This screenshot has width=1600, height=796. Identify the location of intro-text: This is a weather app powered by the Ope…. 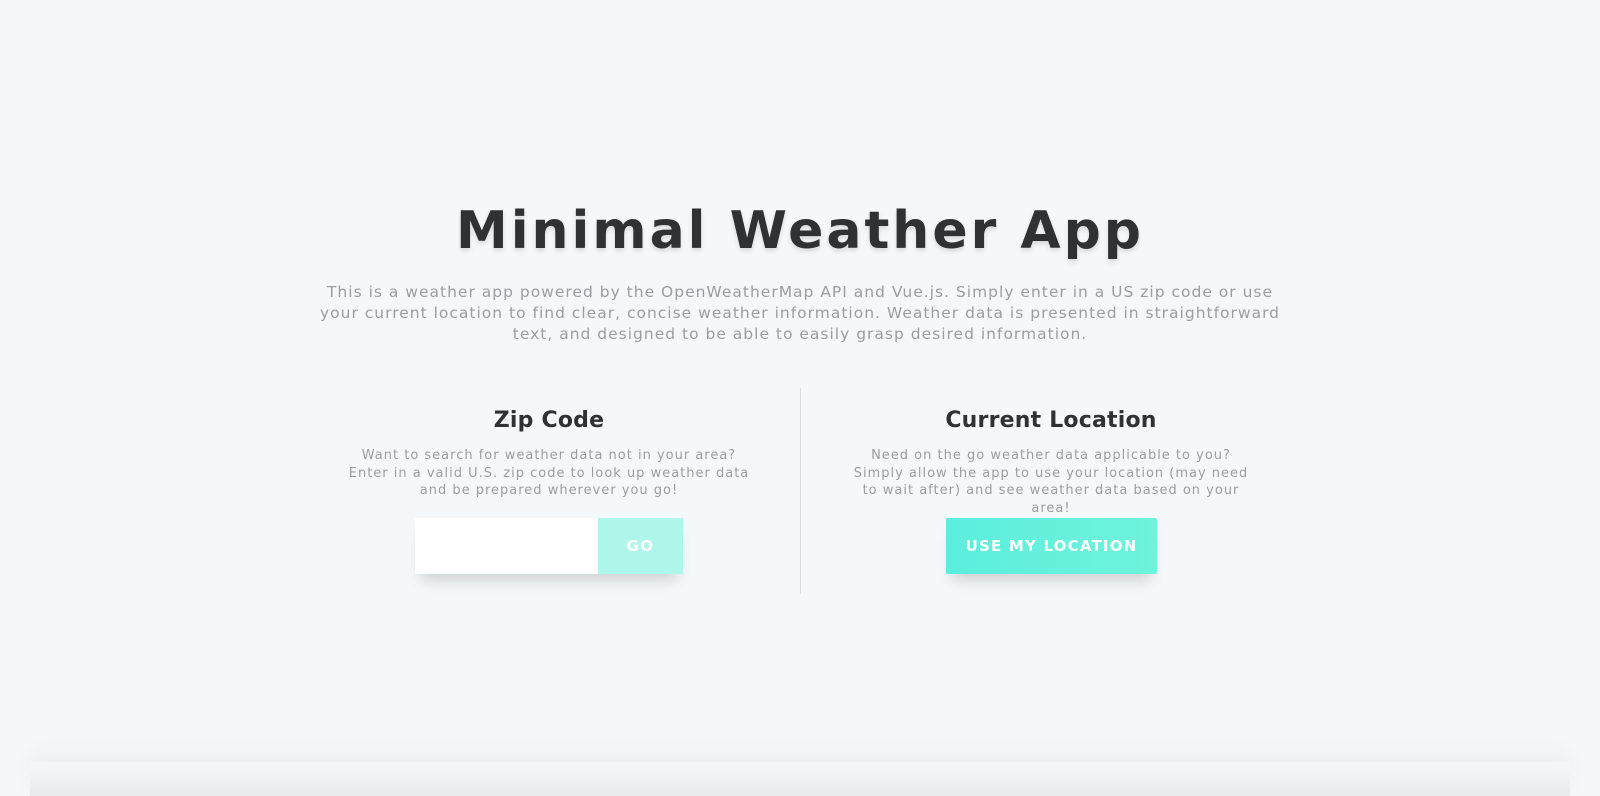
(800, 313).